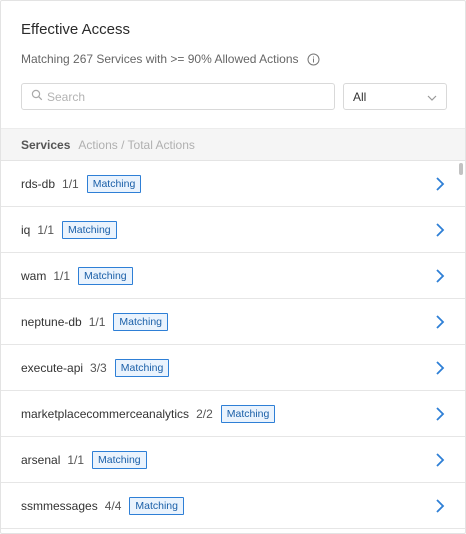 The width and height of the screenshot is (466, 534). What do you see at coordinates (46, 144) in the screenshot?
I see `header-services: Services` at bounding box center [46, 144].